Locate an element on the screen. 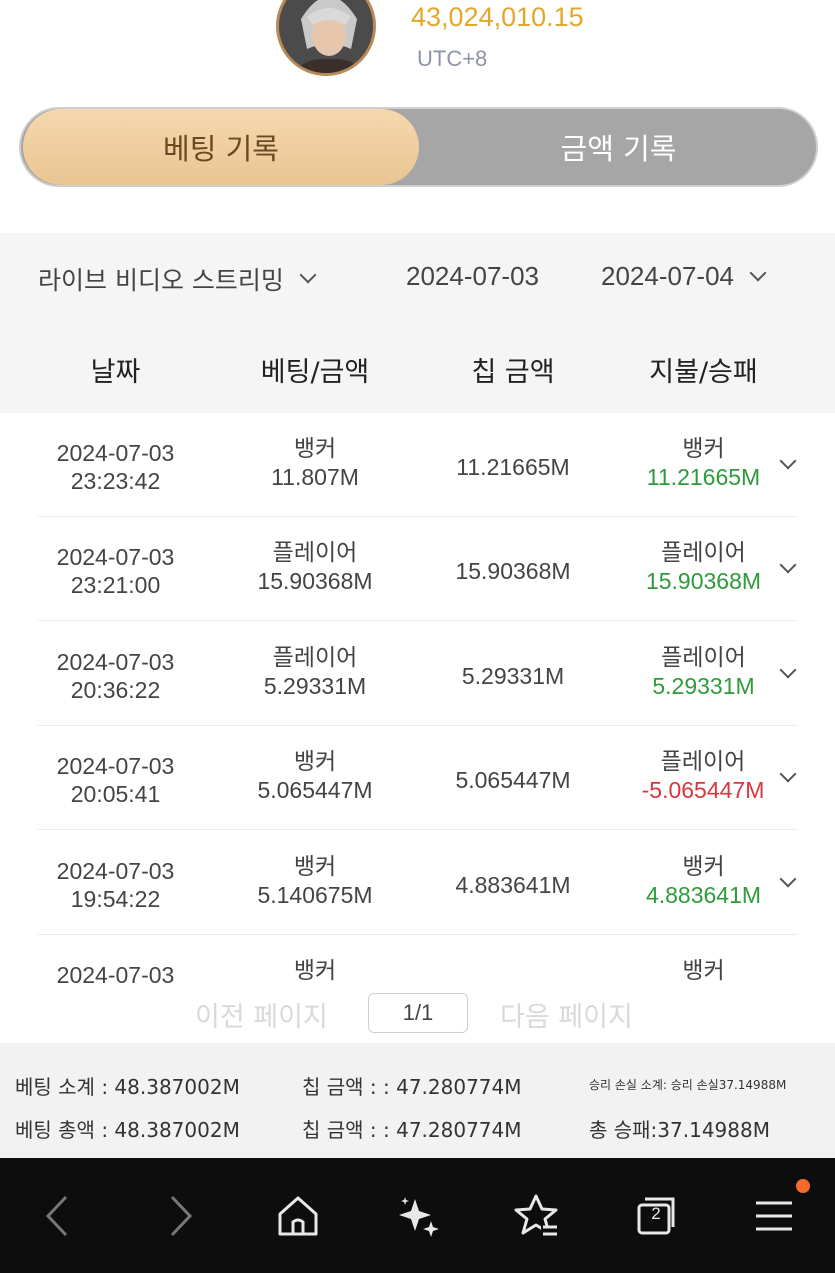 This screenshot has width=835, height=1273. row-bet: 플레이어 5.29331M is located at coordinates (315, 672).